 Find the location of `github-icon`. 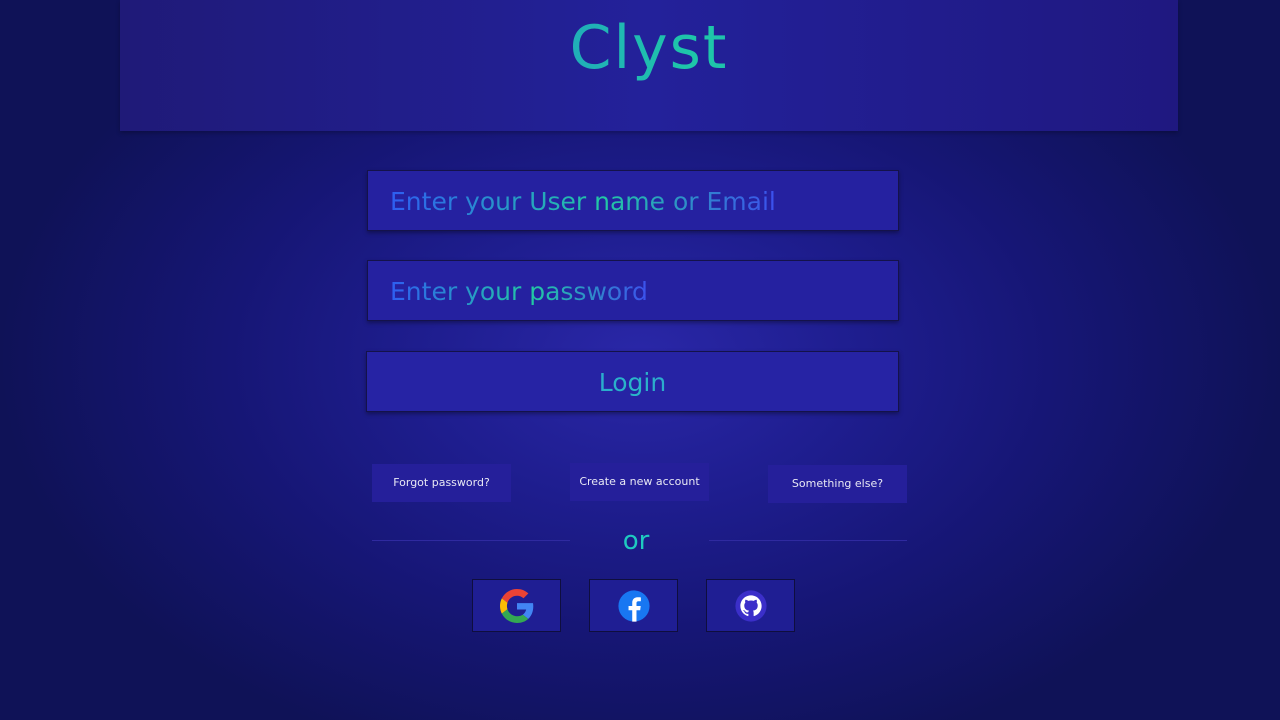

github-icon is located at coordinates (751, 606).